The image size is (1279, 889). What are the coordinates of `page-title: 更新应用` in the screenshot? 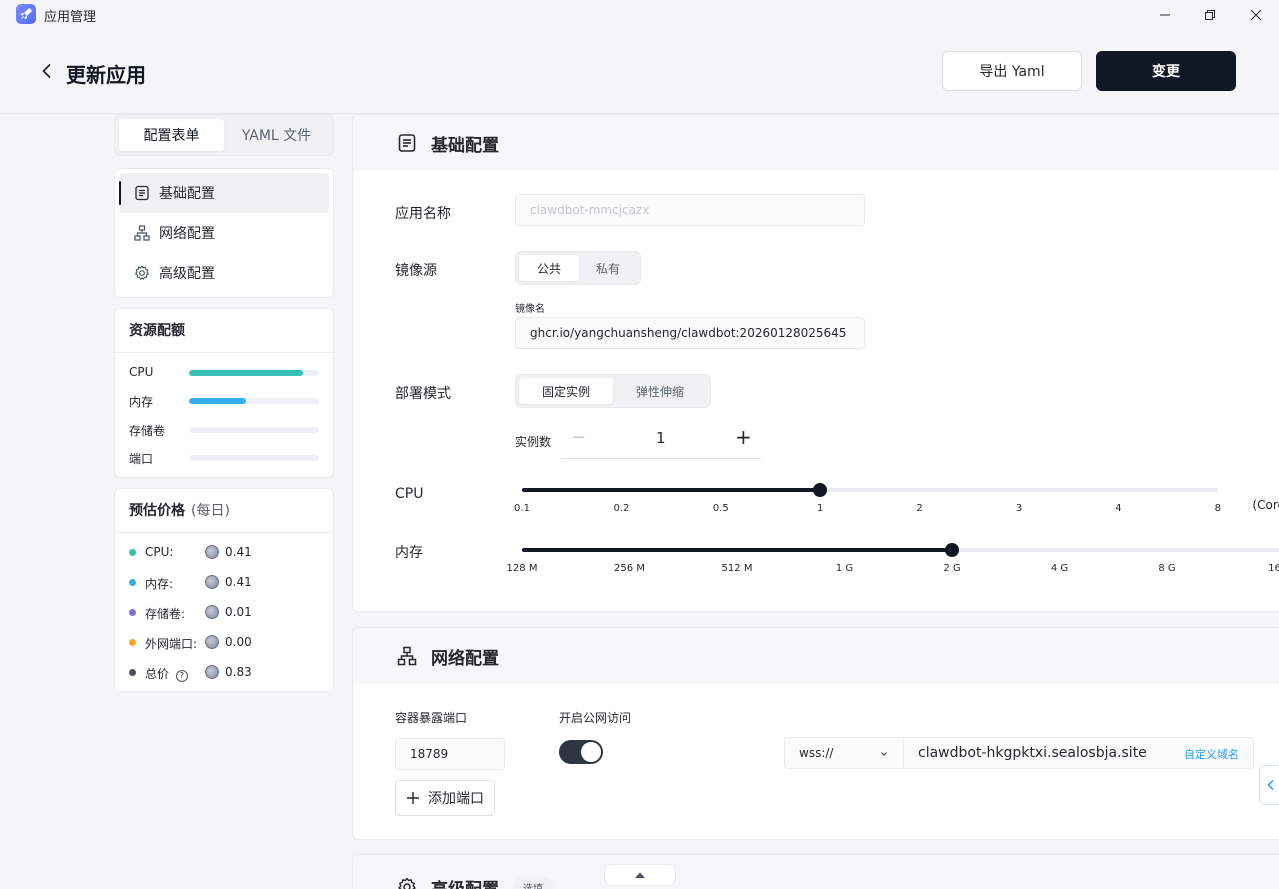 It's located at (106, 75).